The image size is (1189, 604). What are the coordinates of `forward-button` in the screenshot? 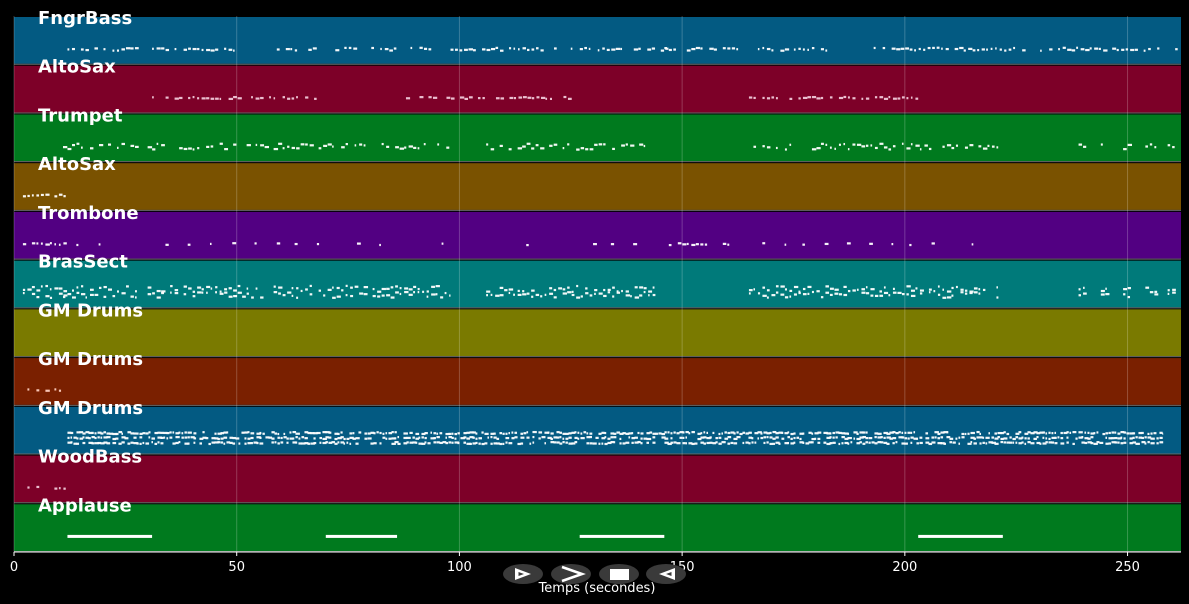 It's located at (571, 574).